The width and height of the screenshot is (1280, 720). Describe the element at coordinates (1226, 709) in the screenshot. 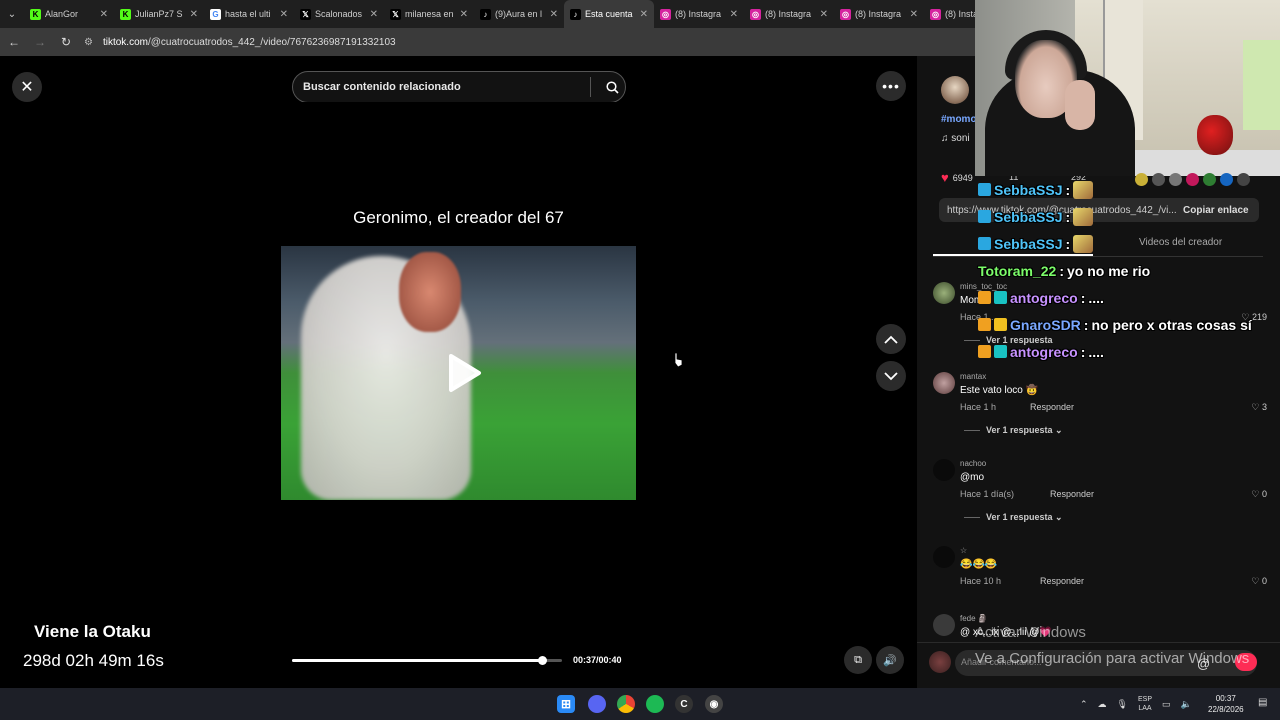

I see `clock-date: 22/8/2026` at that location.